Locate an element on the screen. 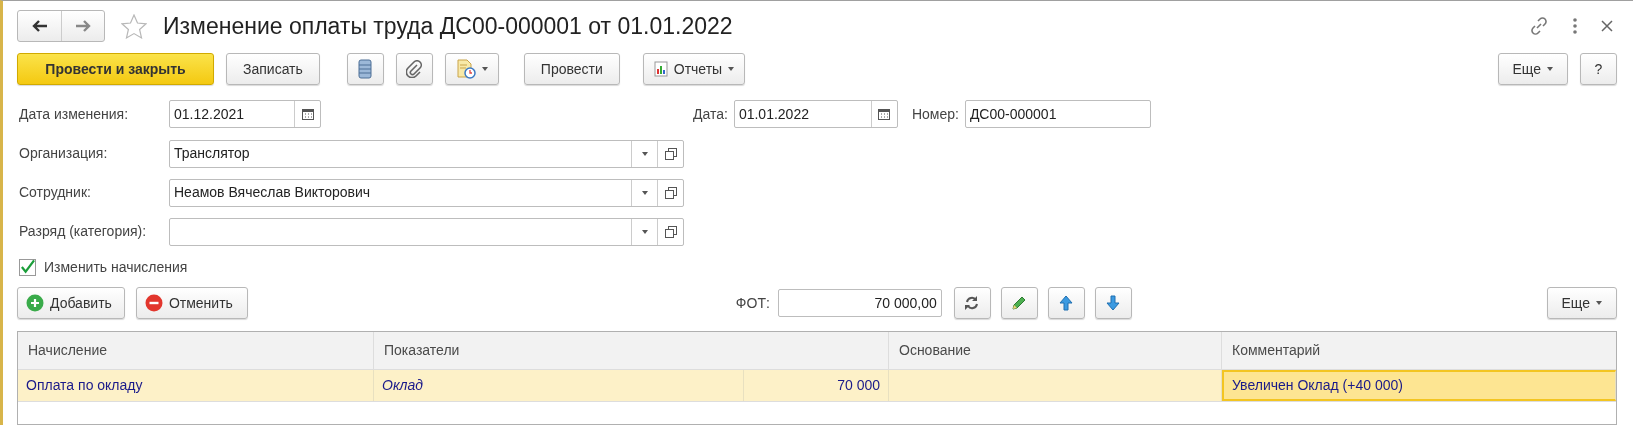 The height and width of the screenshot is (425, 1633). field-label: Дата: is located at coordinates (710, 114).